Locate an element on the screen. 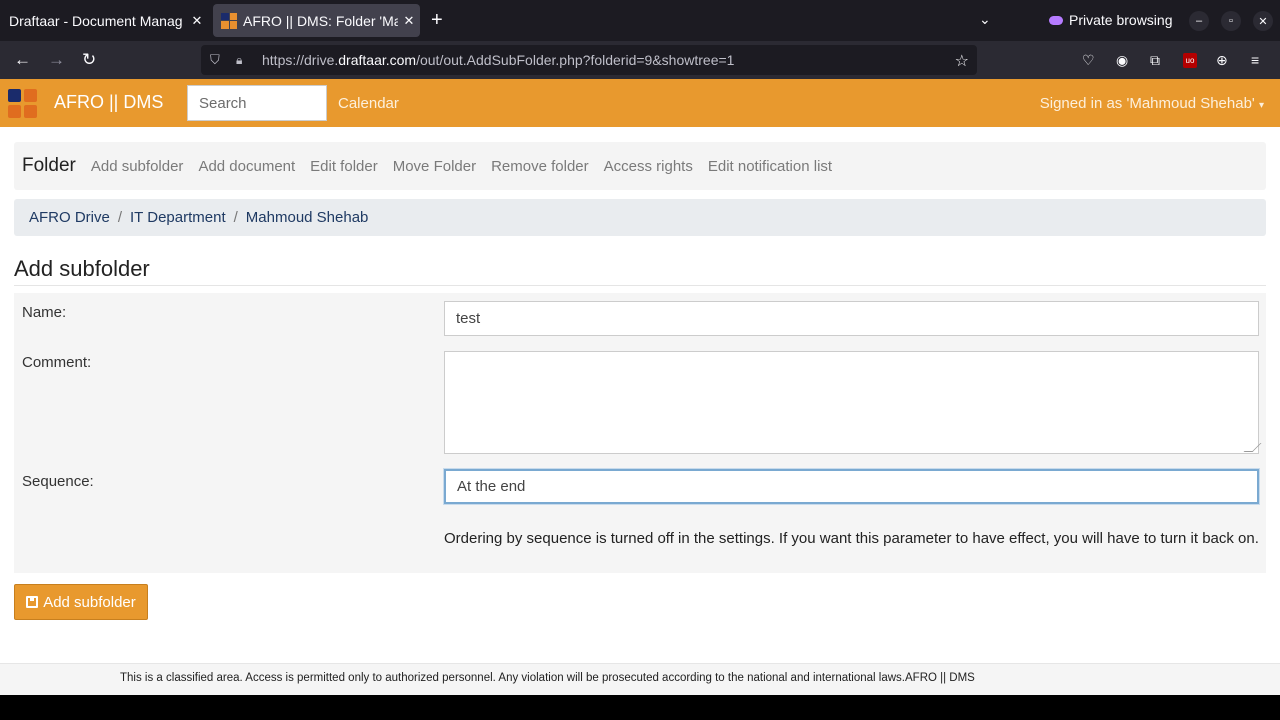 This screenshot has width=1280, height=720. comment-label: Comment: is located at coordinates (57, 362).